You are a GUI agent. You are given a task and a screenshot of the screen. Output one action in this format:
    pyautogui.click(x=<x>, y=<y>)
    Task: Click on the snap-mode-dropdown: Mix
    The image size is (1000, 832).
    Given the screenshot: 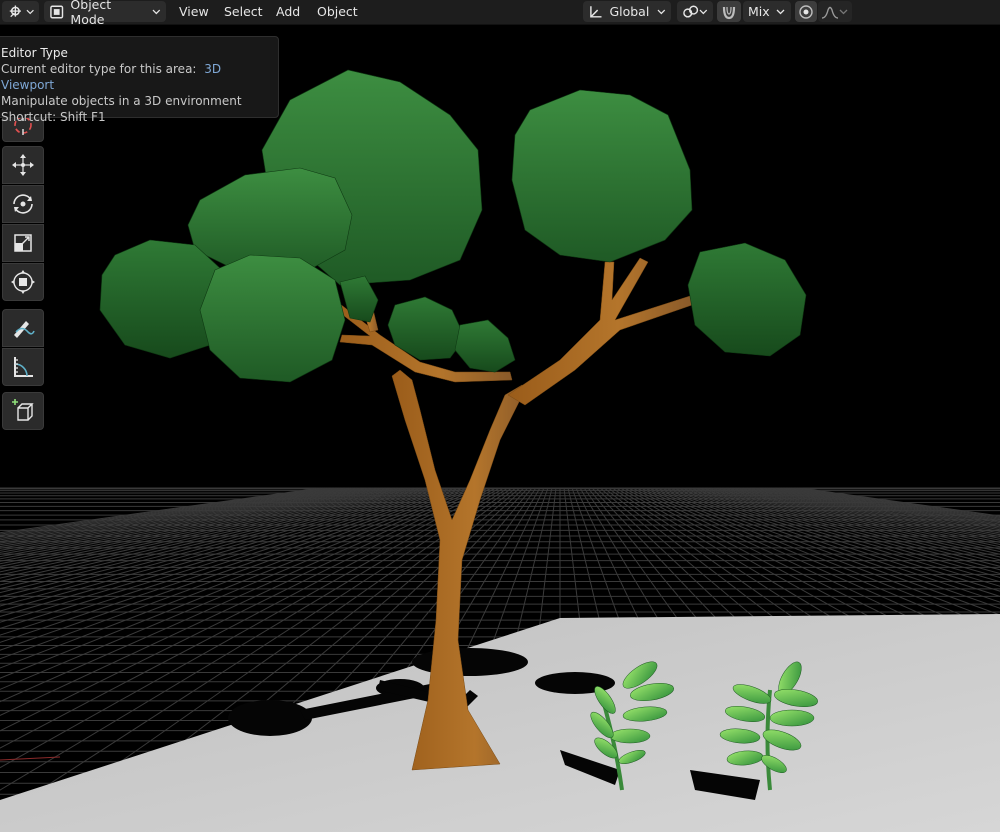 What is the action you would take?
    pyautogui.click(x=767, y=11)
    